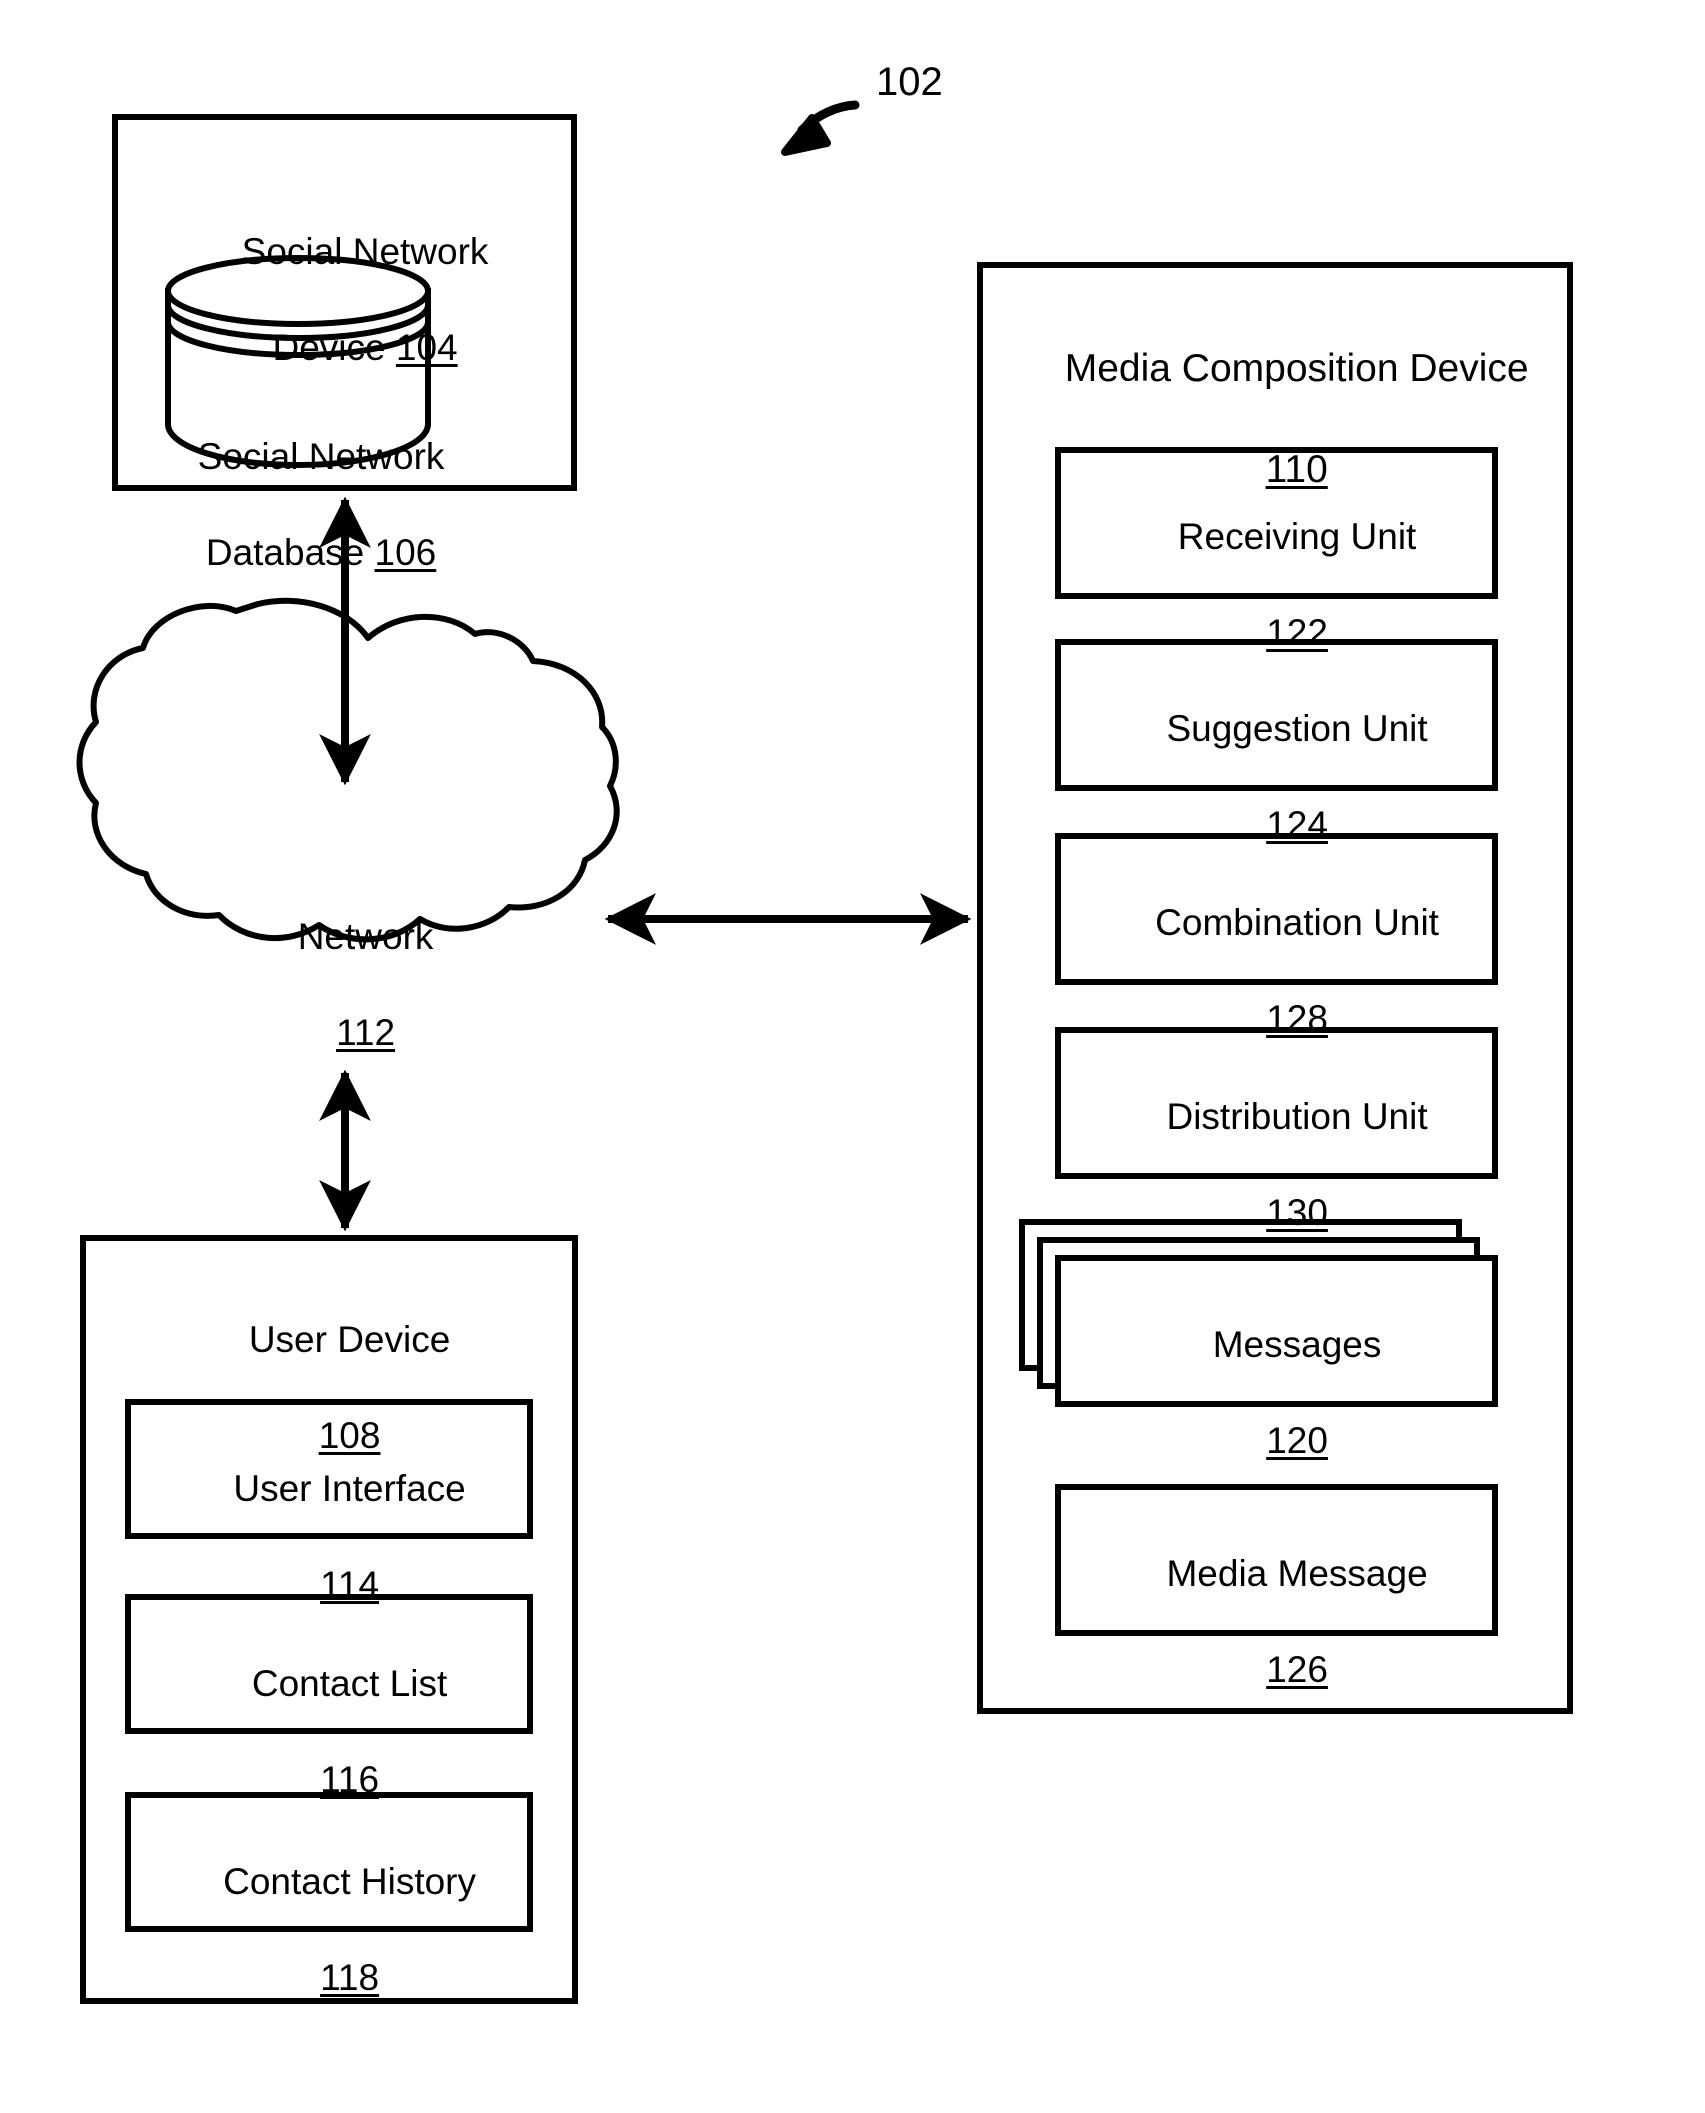  I want to click on user-device-box, so click(329, 1619).